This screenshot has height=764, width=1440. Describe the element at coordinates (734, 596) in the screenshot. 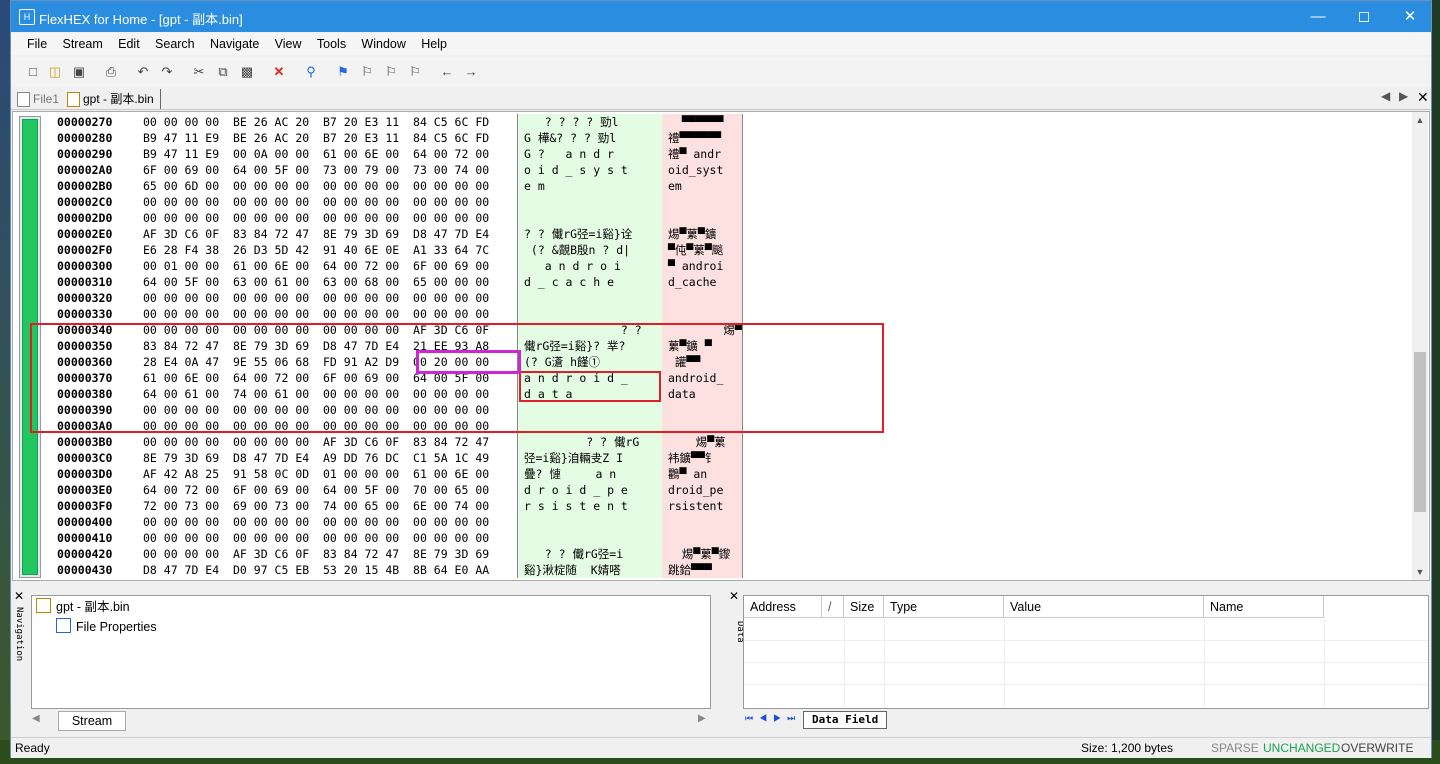

I see `data-panel-close-icon: ✕` at that location.